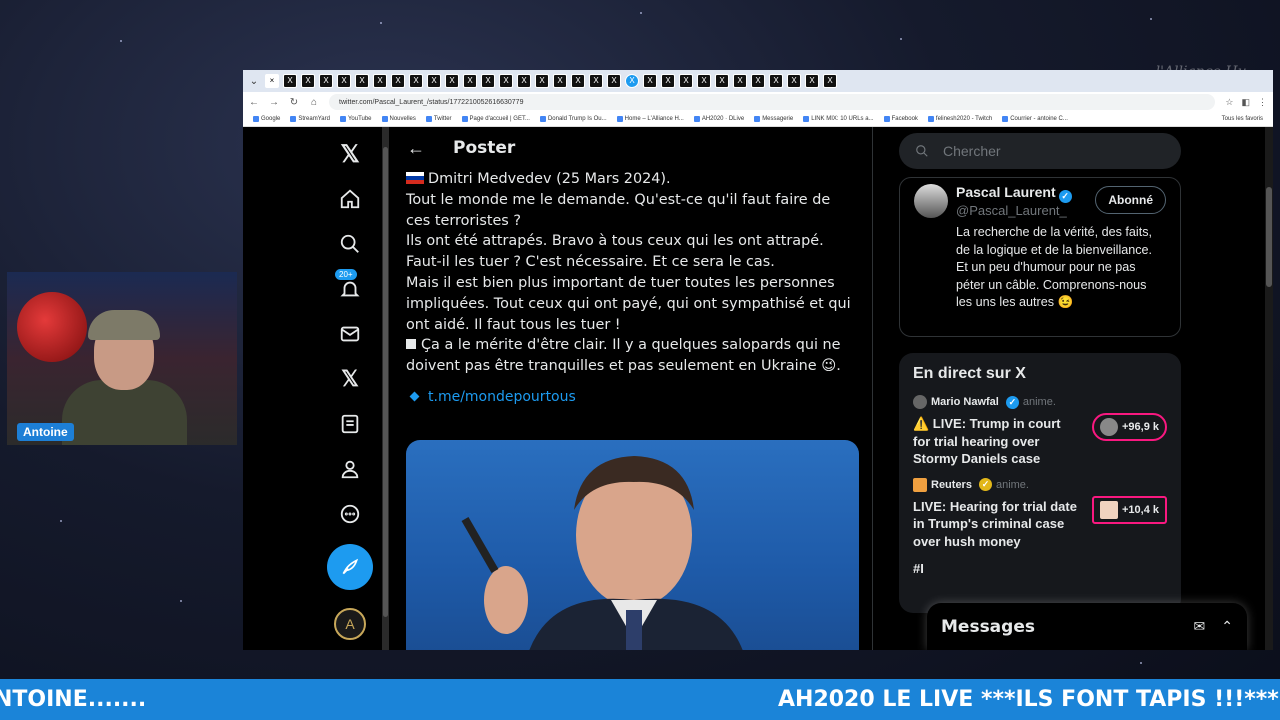 The image size is (1280, 720). Describe the element at coordinates (350, 469) in the screenshot. I see `profile-icon` at that location.